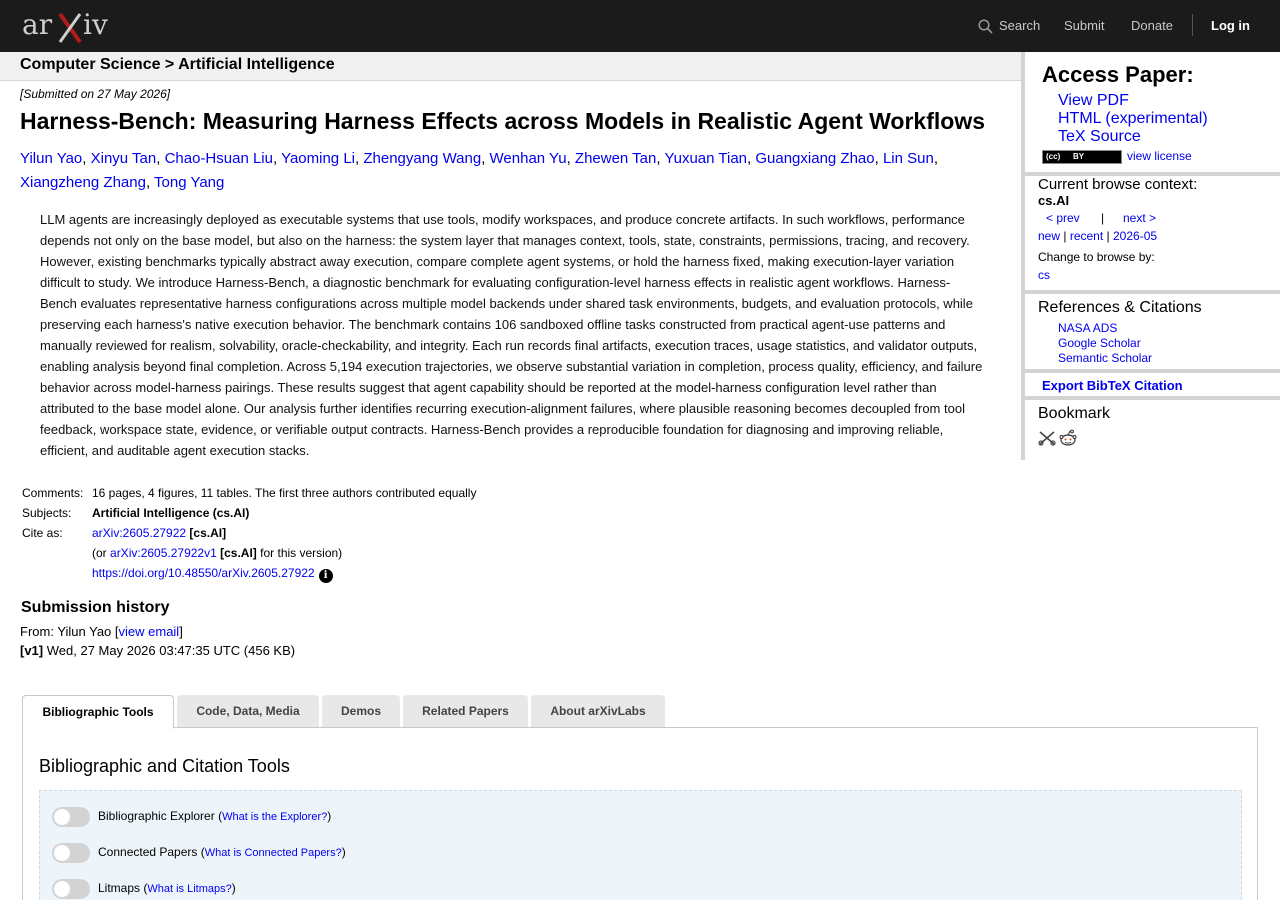 The width and height of the screenshot is (1280, 900). Describe the element at coordinates (318, 158) in the screenshot. I see `author-link: Yaoming Li` at that location.